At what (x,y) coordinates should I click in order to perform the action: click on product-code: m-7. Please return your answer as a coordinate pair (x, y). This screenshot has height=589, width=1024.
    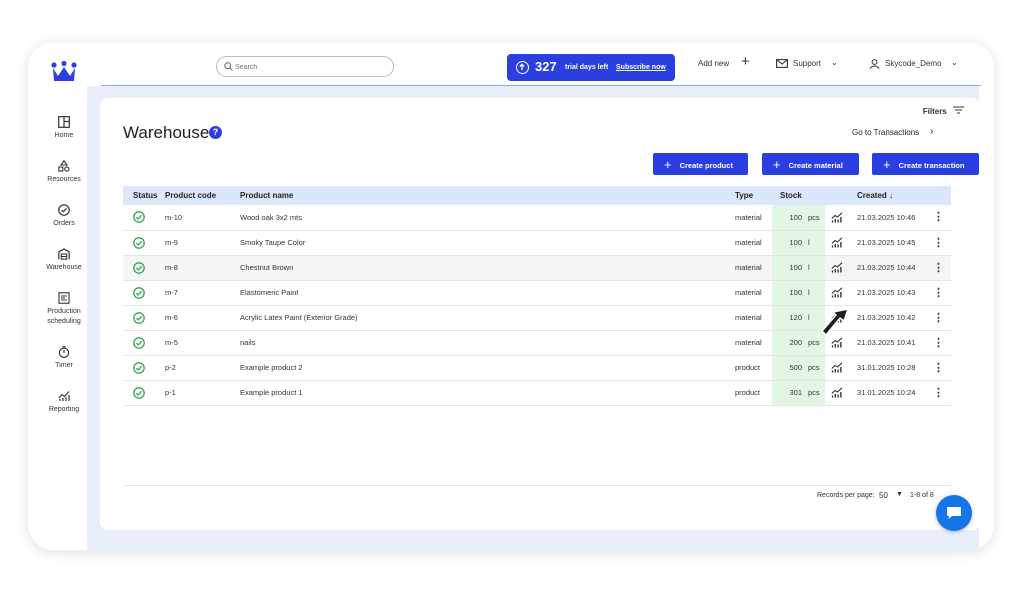
    Looking at the image, I should click on (171, 292).